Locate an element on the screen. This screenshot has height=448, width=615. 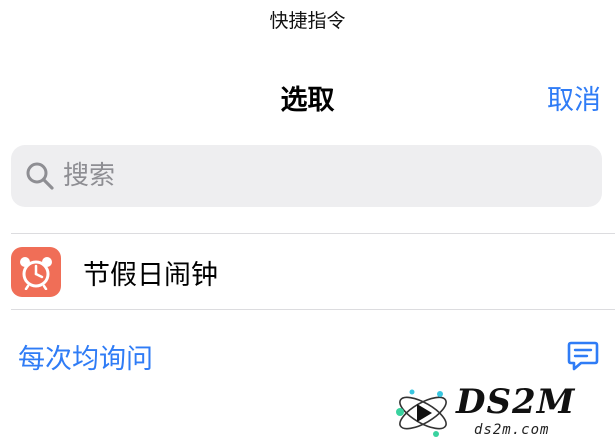
watermark-logo-text: DS2M is located at coordinates (516, 402).